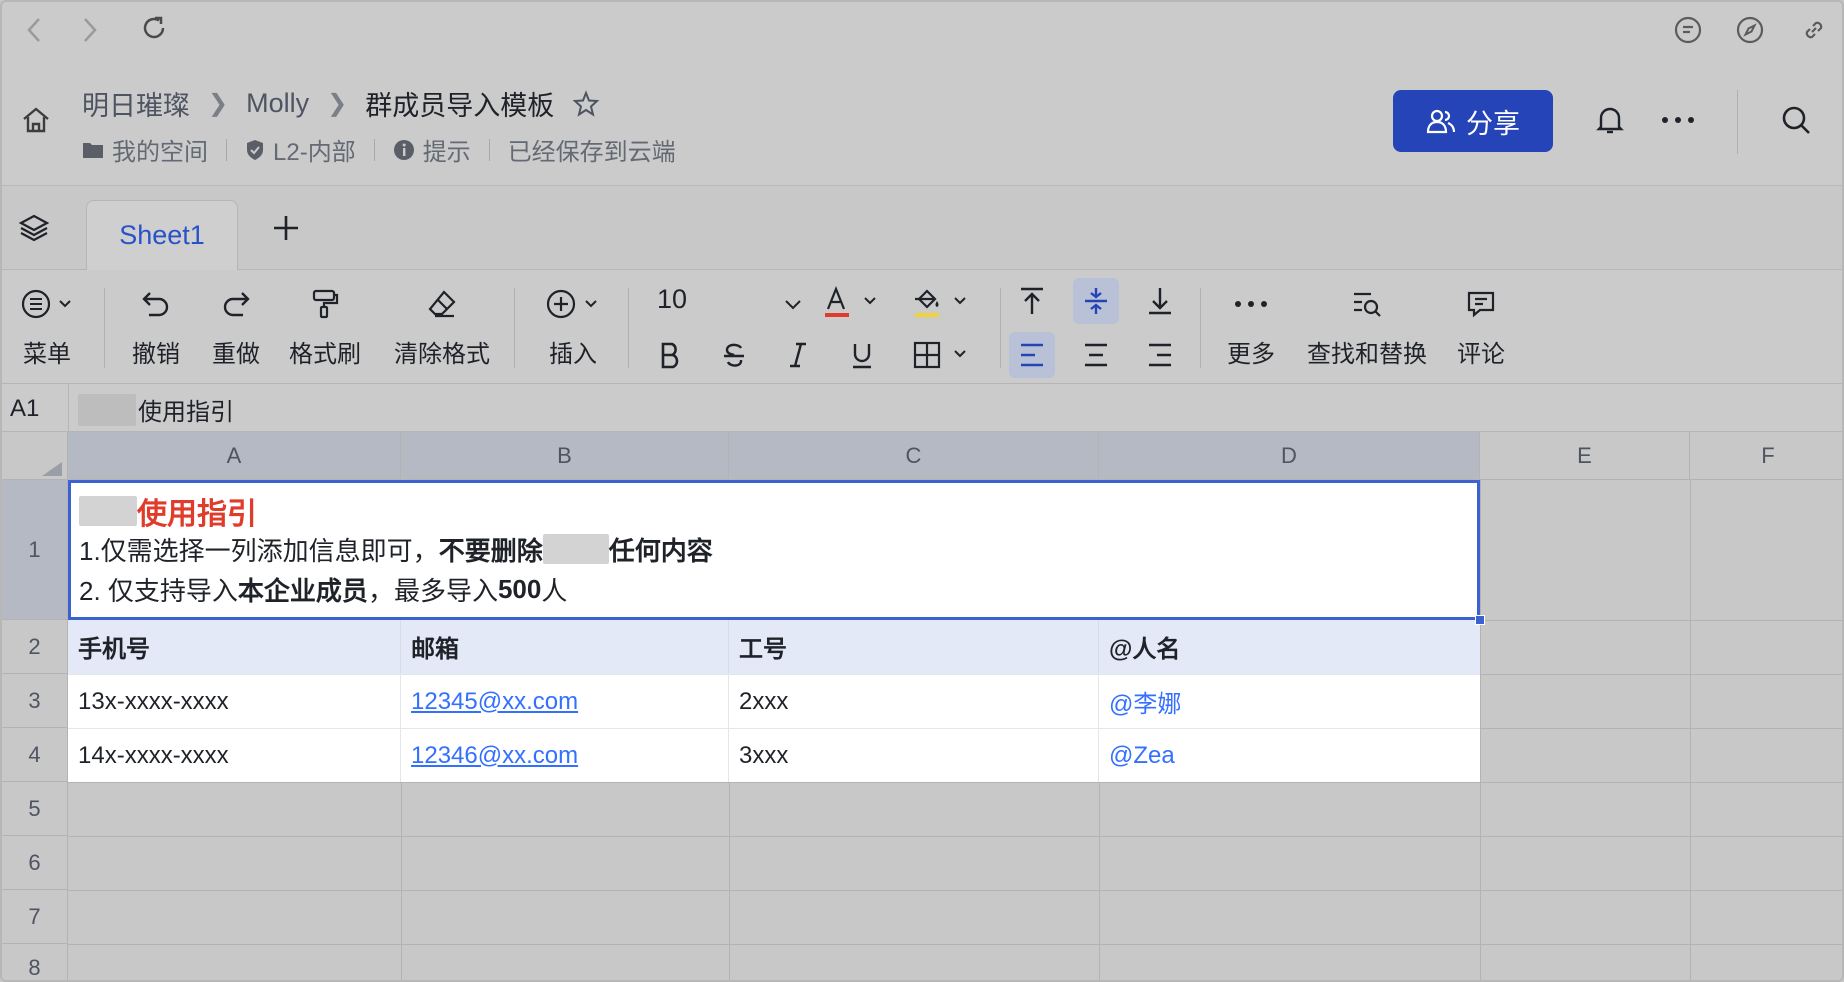  I want to click on more-button: 更多, so click(1251, 326).